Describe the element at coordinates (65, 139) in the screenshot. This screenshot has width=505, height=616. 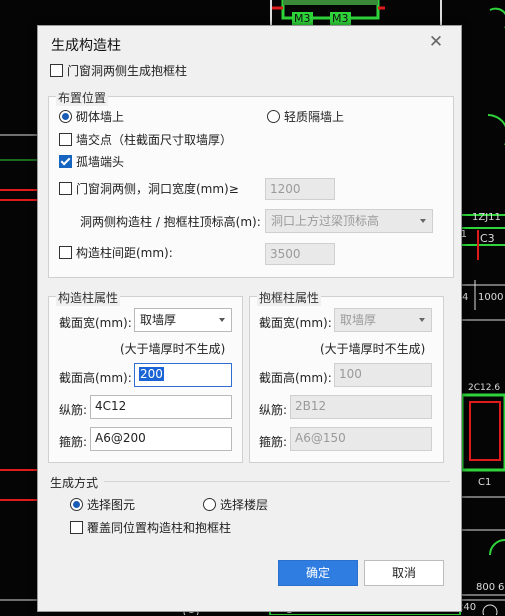
I see `wall-intersection-checkbox` at that location.